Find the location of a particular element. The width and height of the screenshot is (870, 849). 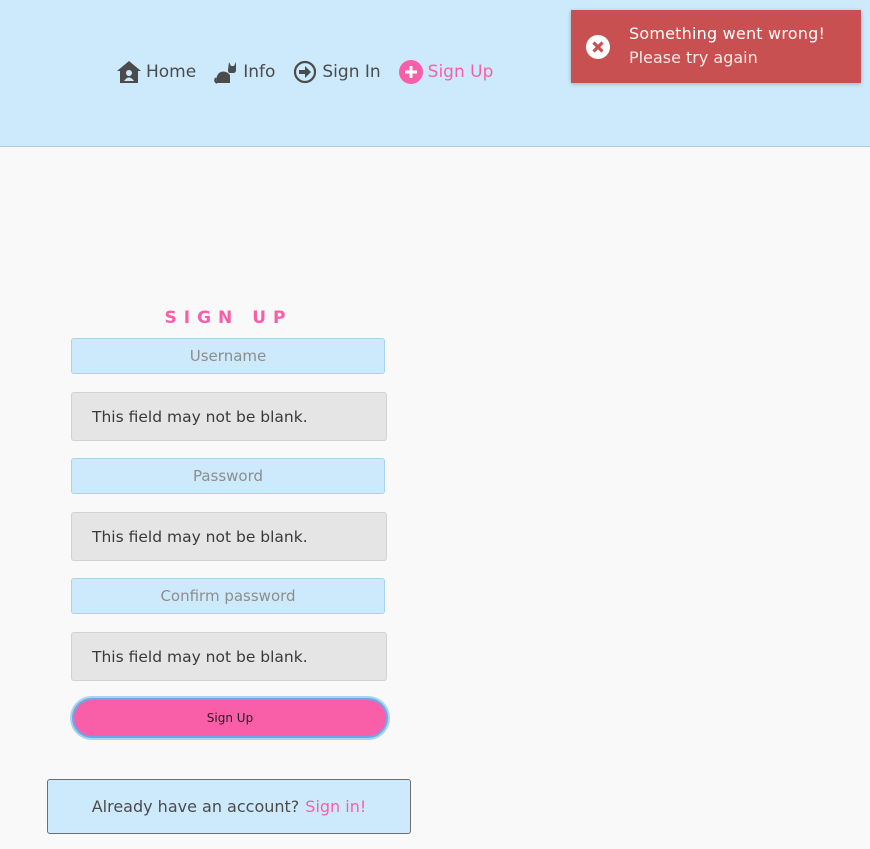

password-error: This field may not be blank. is located at coordinates (229, 536).